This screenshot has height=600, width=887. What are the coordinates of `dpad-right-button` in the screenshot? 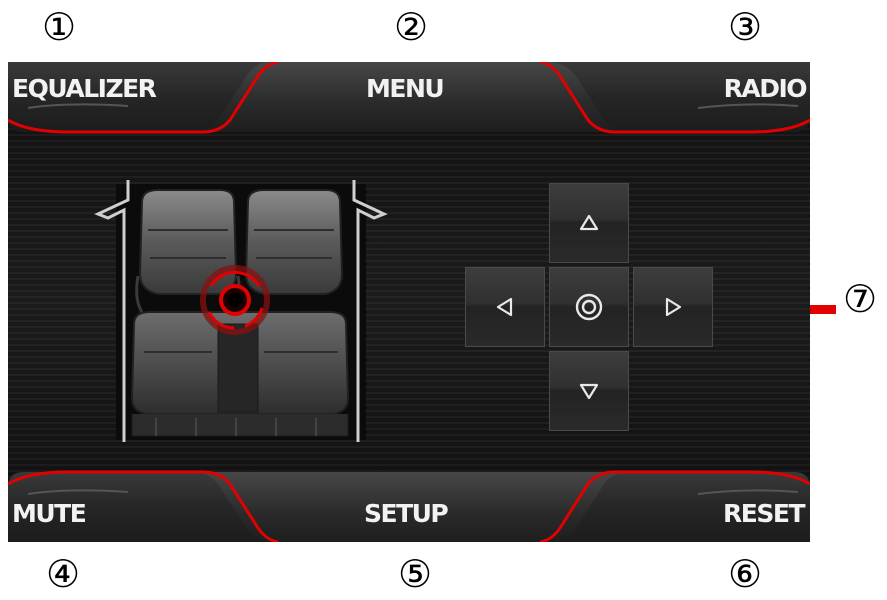 It's located at (673, 307).